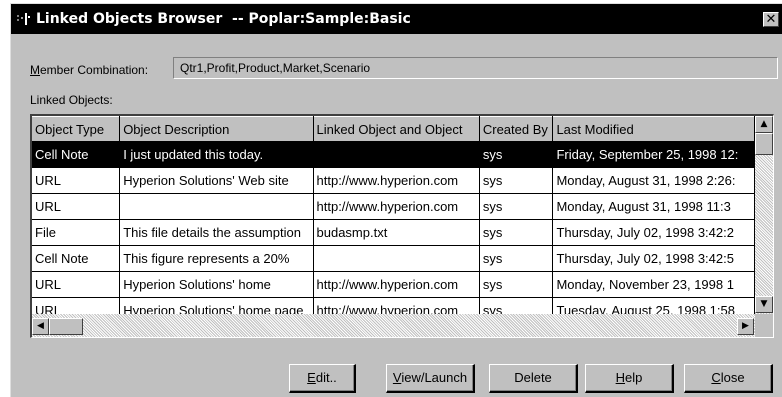 The width and height of the screenshot is (782, 397). What do you see at coordinates (23, 19) in the screenshot?
I see `app-icon` at bounding box center [23, 19].